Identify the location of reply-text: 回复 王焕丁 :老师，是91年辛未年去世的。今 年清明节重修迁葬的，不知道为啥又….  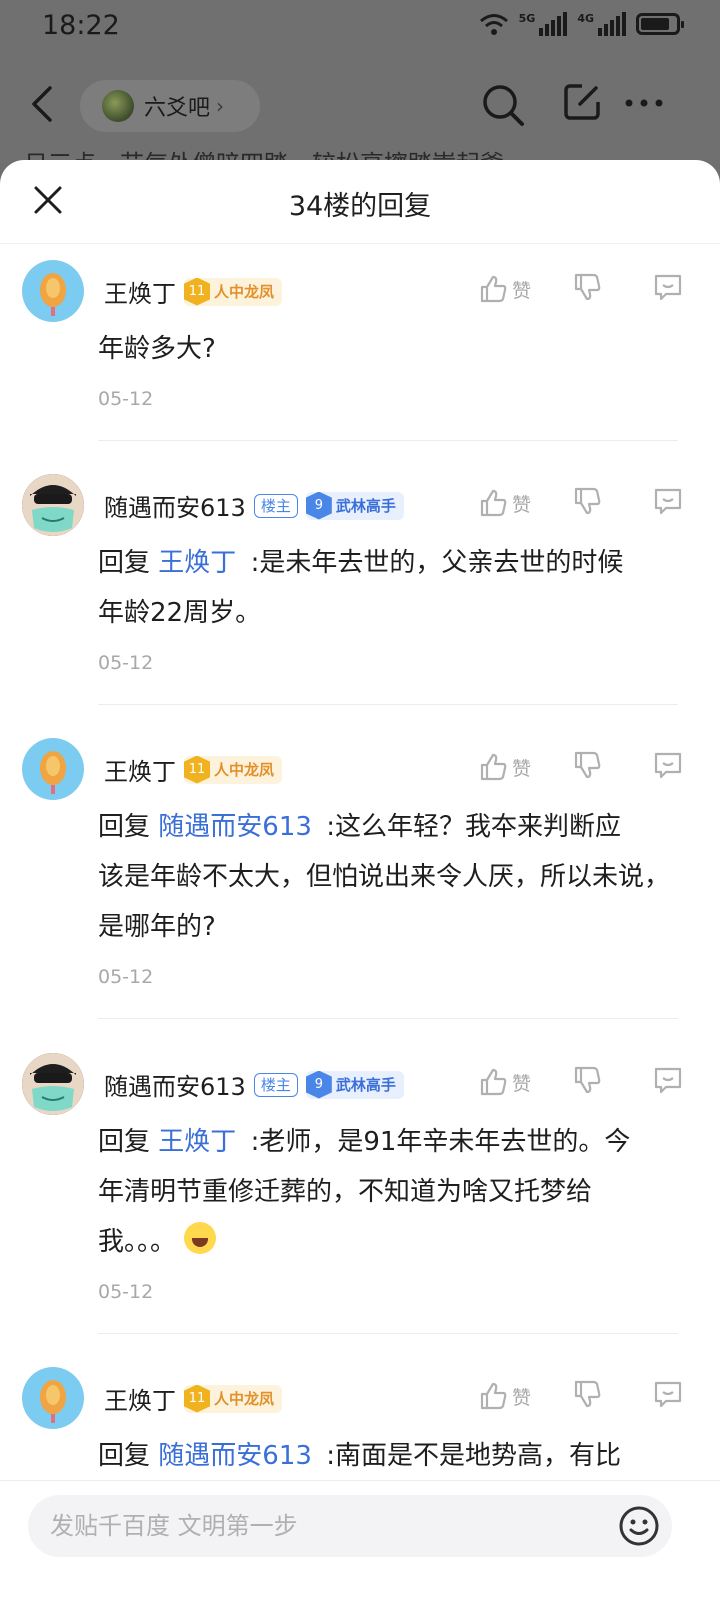
(364, 1192).